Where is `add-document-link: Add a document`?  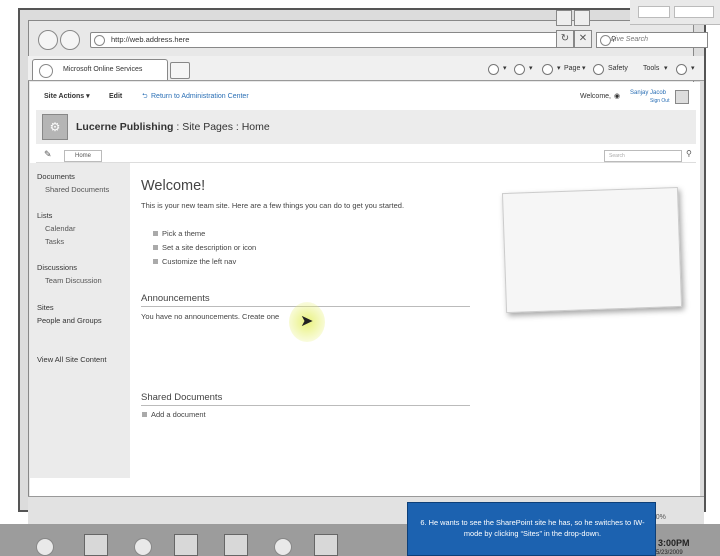 add-document-link: Add a document is located at coordinates (174, 414).